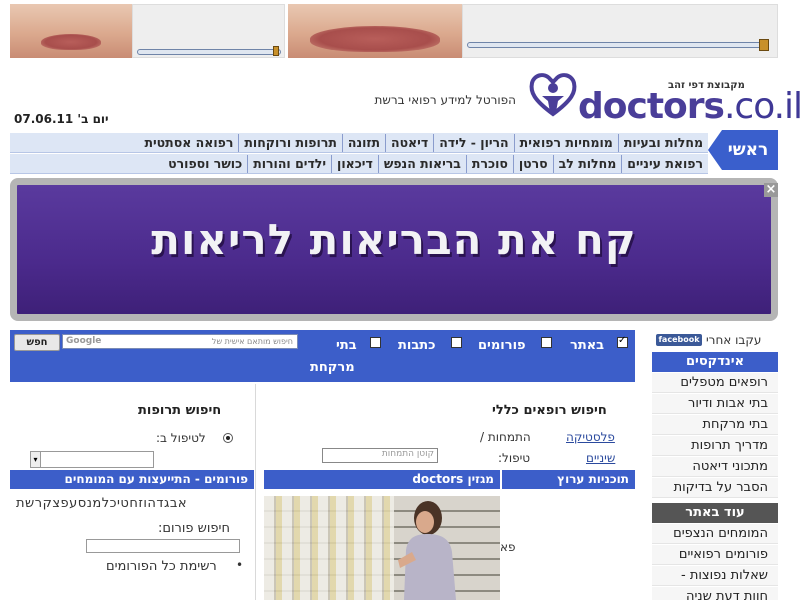 Image resolution: width=800 pixels, height=600 pixels. What do you see at coordinates (101, 503) in the screenshot?
I see `forum-letters: אבגדהוזחטיכלמנסעפצקרשת` at bounding box center [101, 503].